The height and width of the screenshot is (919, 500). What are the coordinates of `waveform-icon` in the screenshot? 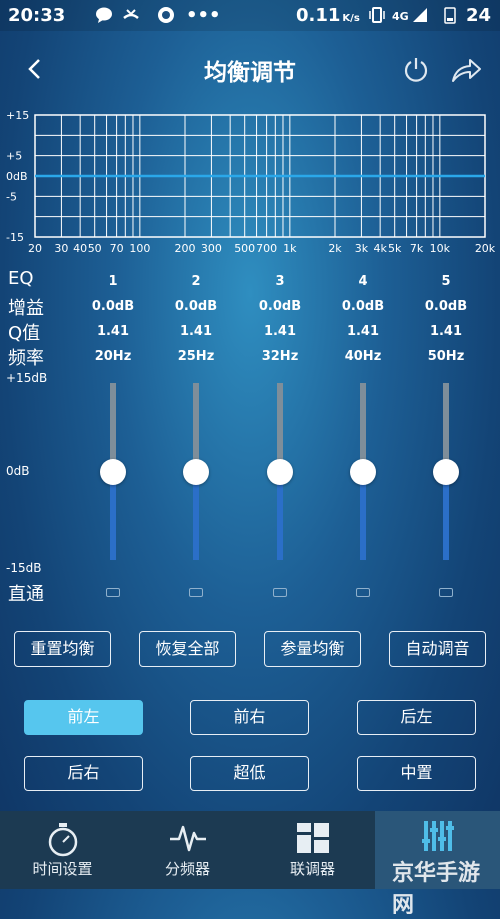 It's located at (188, 838).